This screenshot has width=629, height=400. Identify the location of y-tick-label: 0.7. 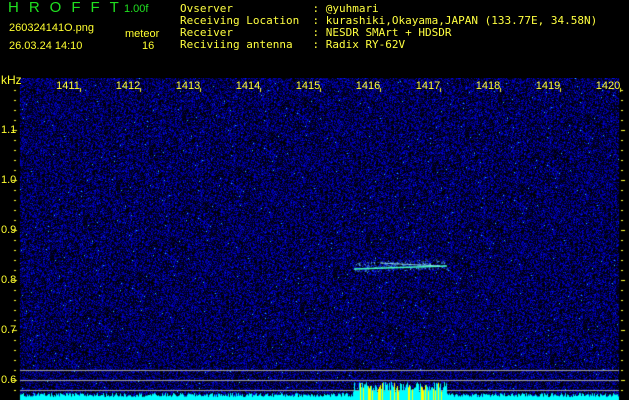
(9, 330).